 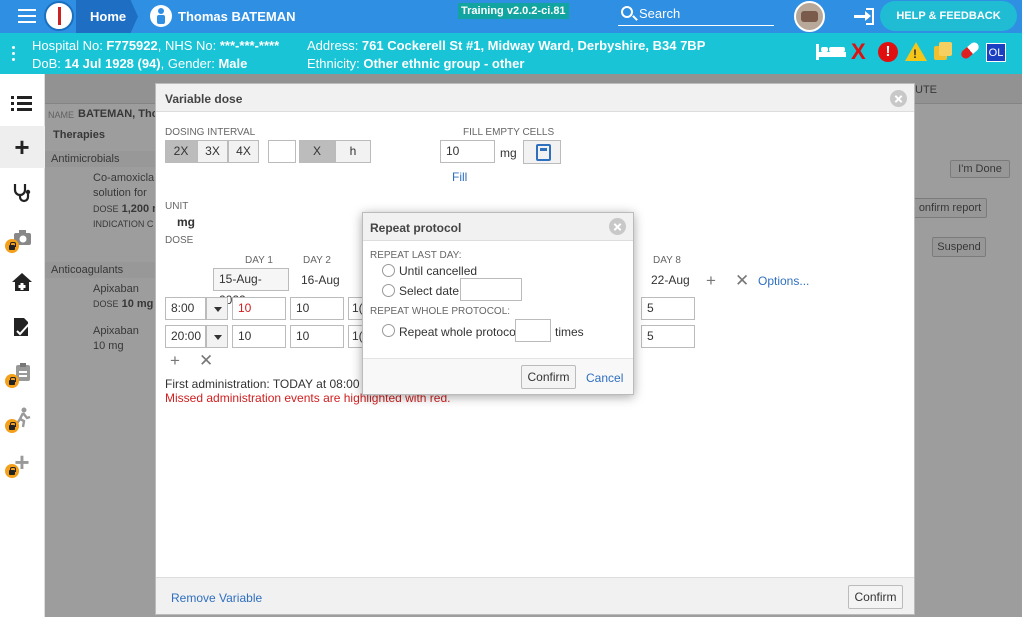 What do you see at coordinates (459, 177) in the screenshot?
I see `fill-link: Fill` at bounding box center [459, 177].